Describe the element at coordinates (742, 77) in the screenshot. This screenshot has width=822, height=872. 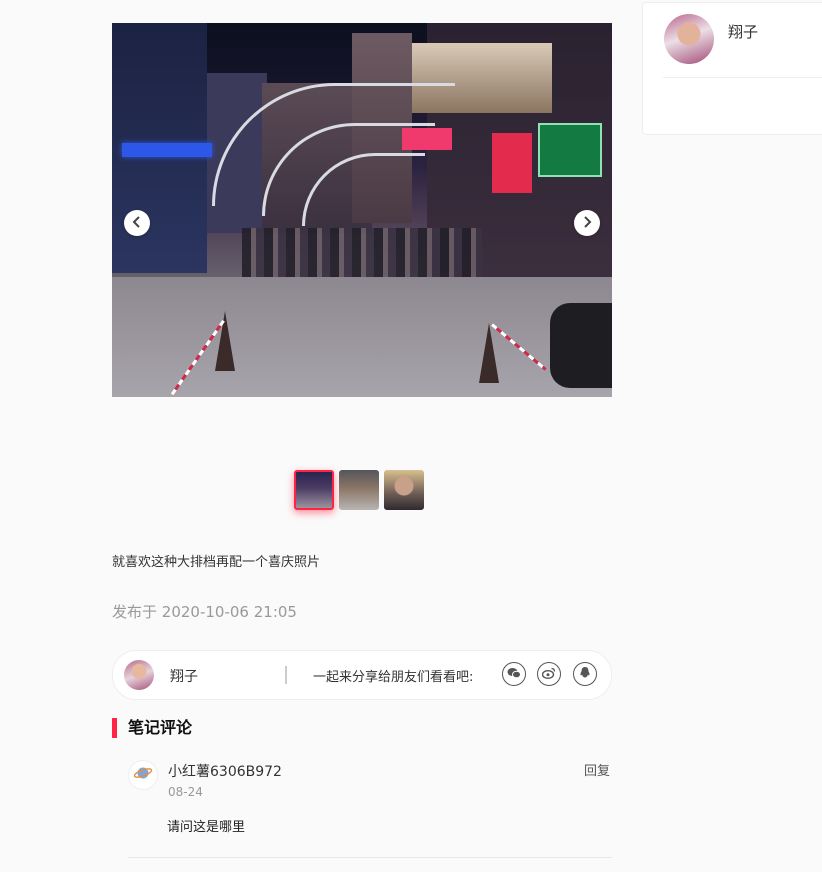
I see `author-card-divider` at that location.